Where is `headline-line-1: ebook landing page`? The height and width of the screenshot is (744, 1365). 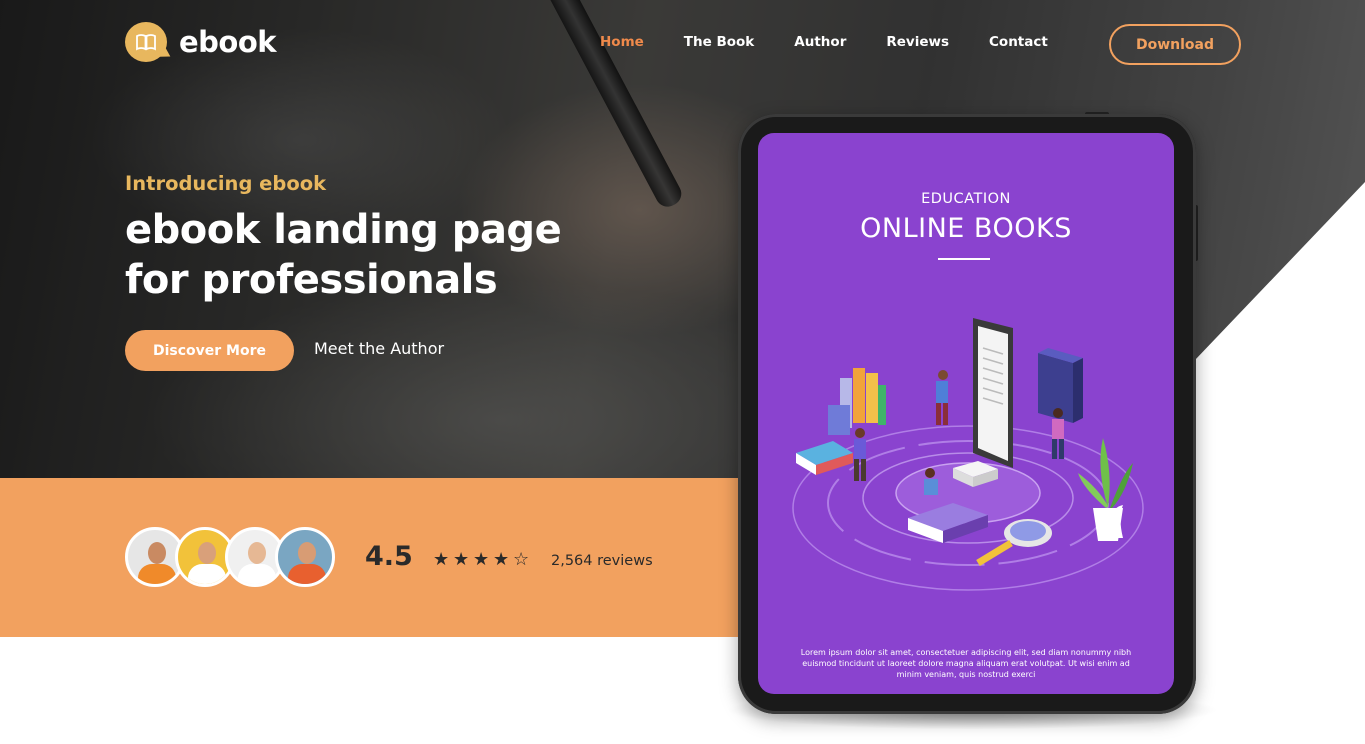
headline-line-1: ebook landing page is located at coordinates (343, 230).